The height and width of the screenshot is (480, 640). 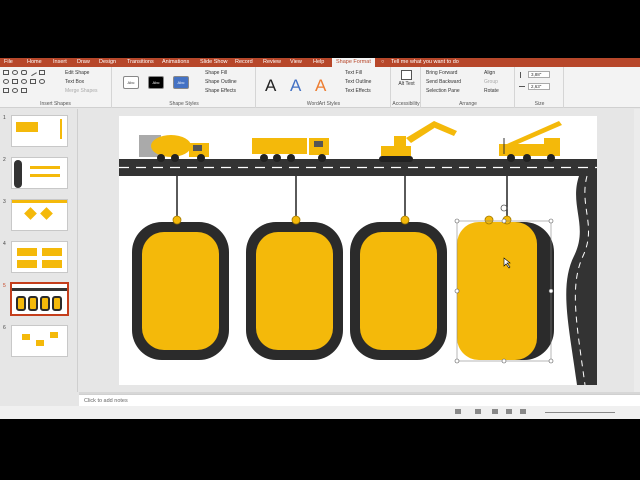 I want to click on tab-shape-format: Shape Format, so click(x=353, y=62).